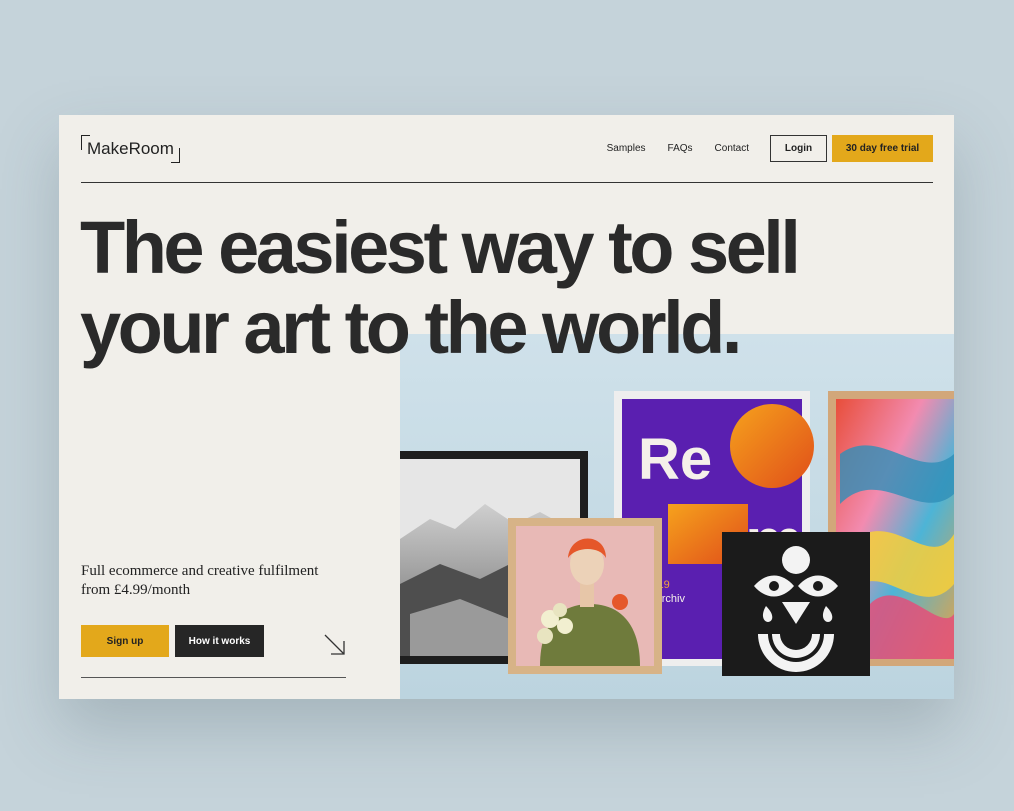  Describe the element at coordinates (798, 148) in the screenshot. I see `login-button: Login` at that location.